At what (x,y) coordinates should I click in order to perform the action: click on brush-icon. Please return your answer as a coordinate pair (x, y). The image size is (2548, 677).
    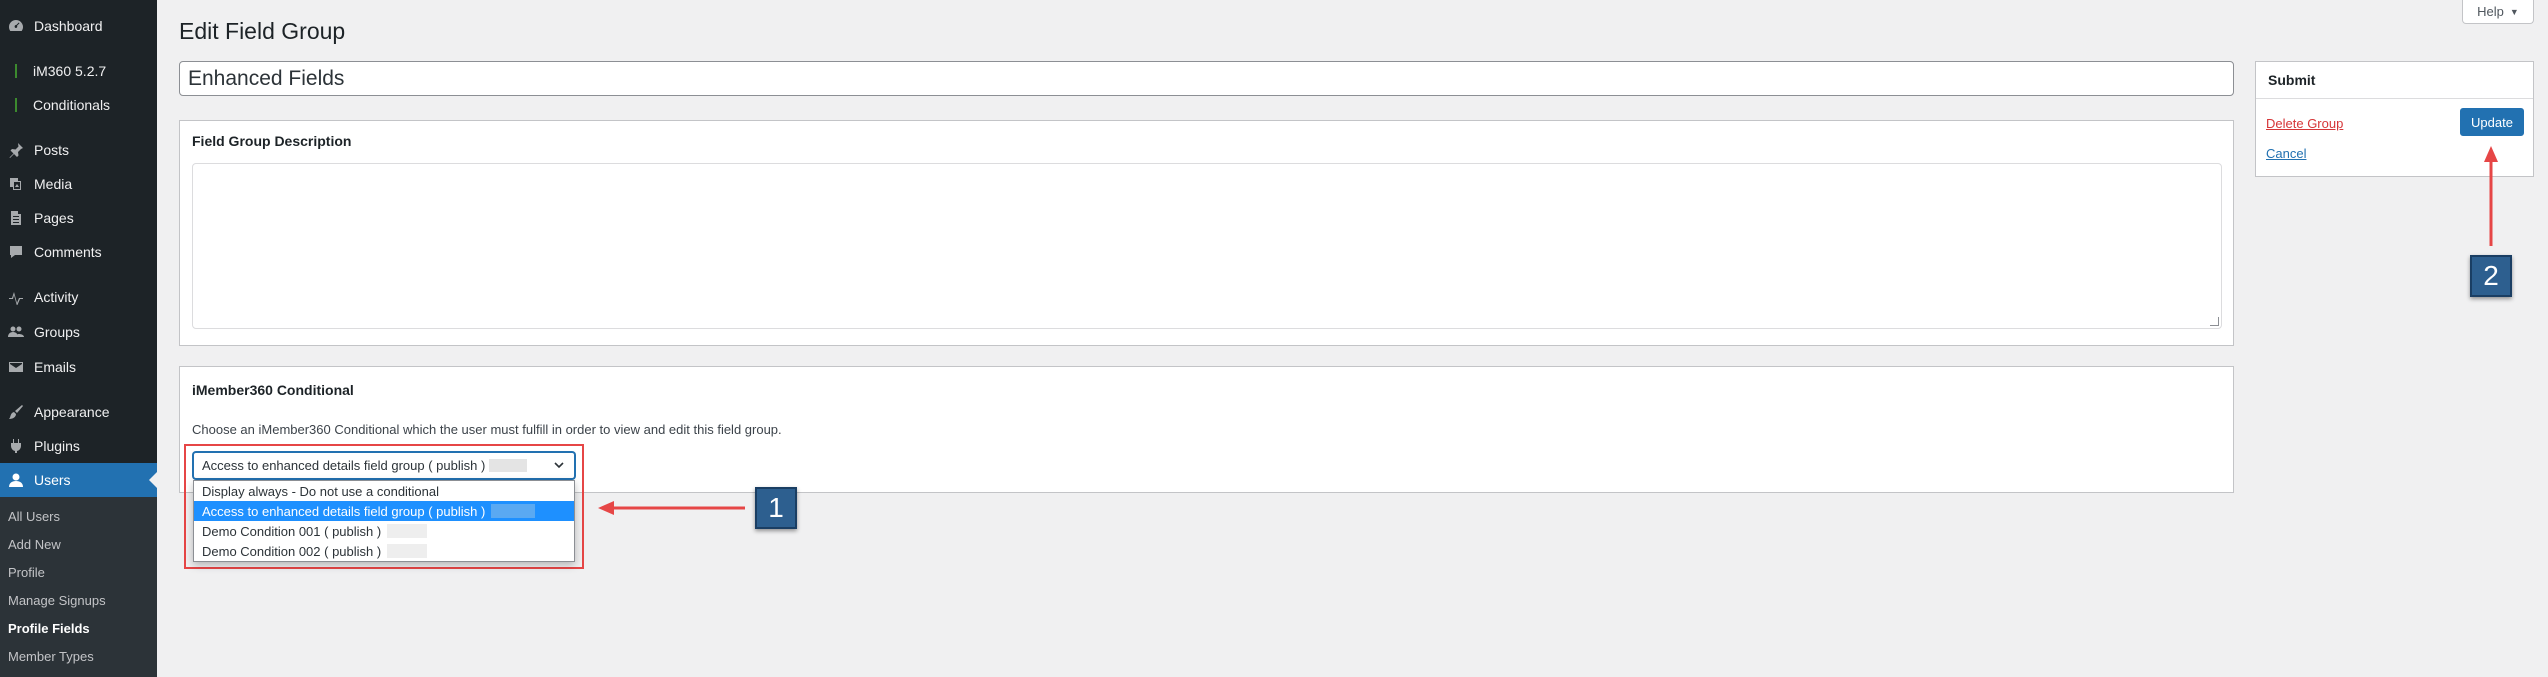
    Looking at the image, I should click on (16, 412).